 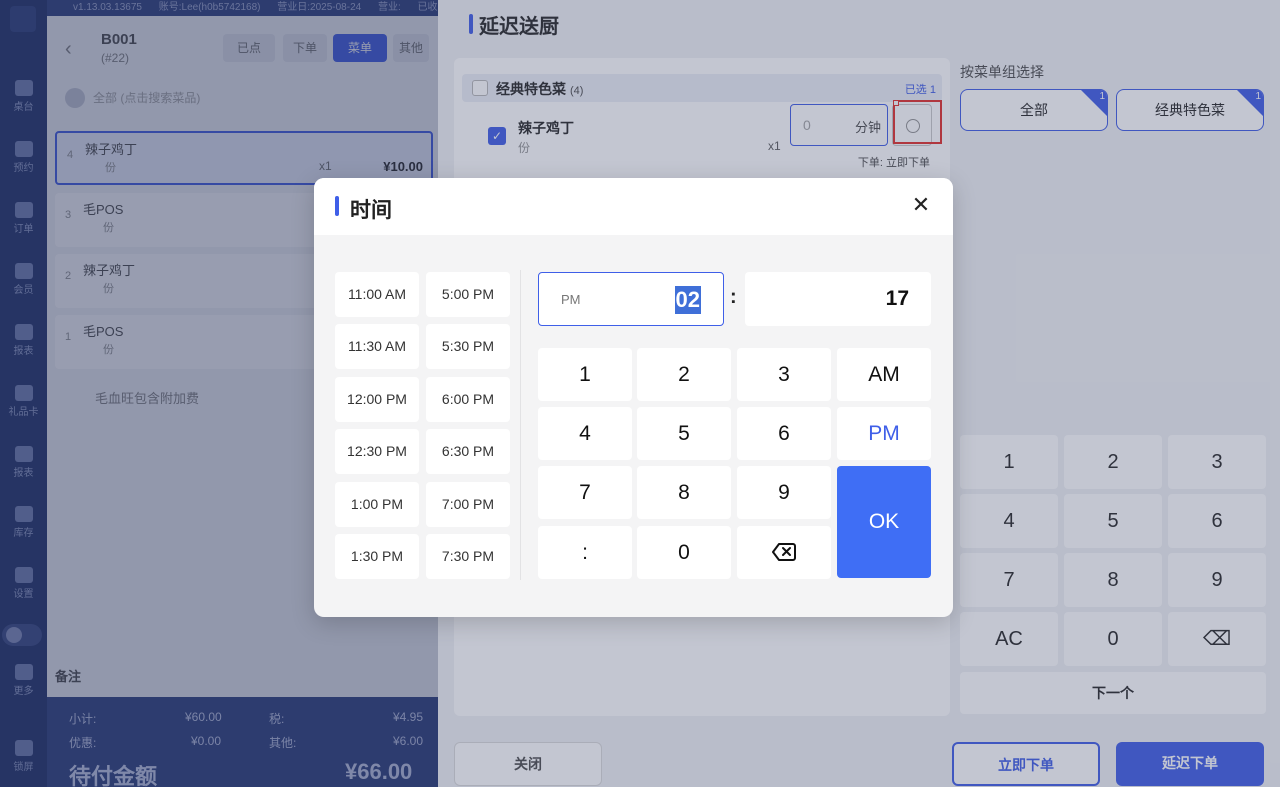 I want to click on close-icon: ✕, so click(x=921, y=205).